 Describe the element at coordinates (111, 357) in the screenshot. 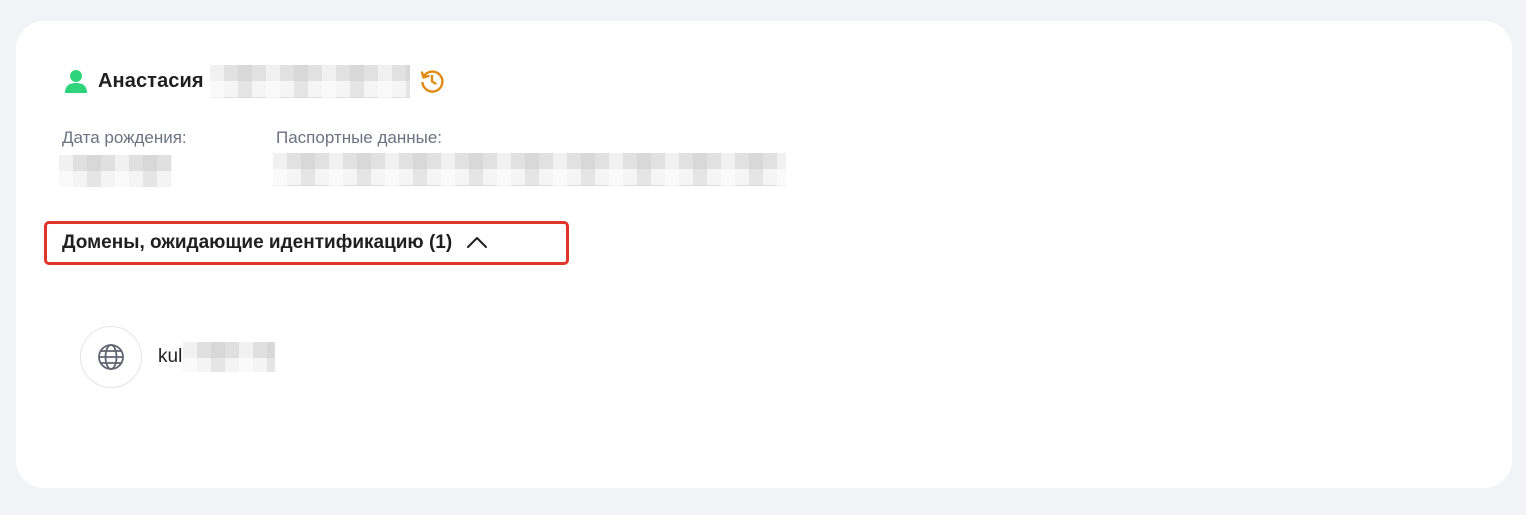

I see `globe-icon` at that location.